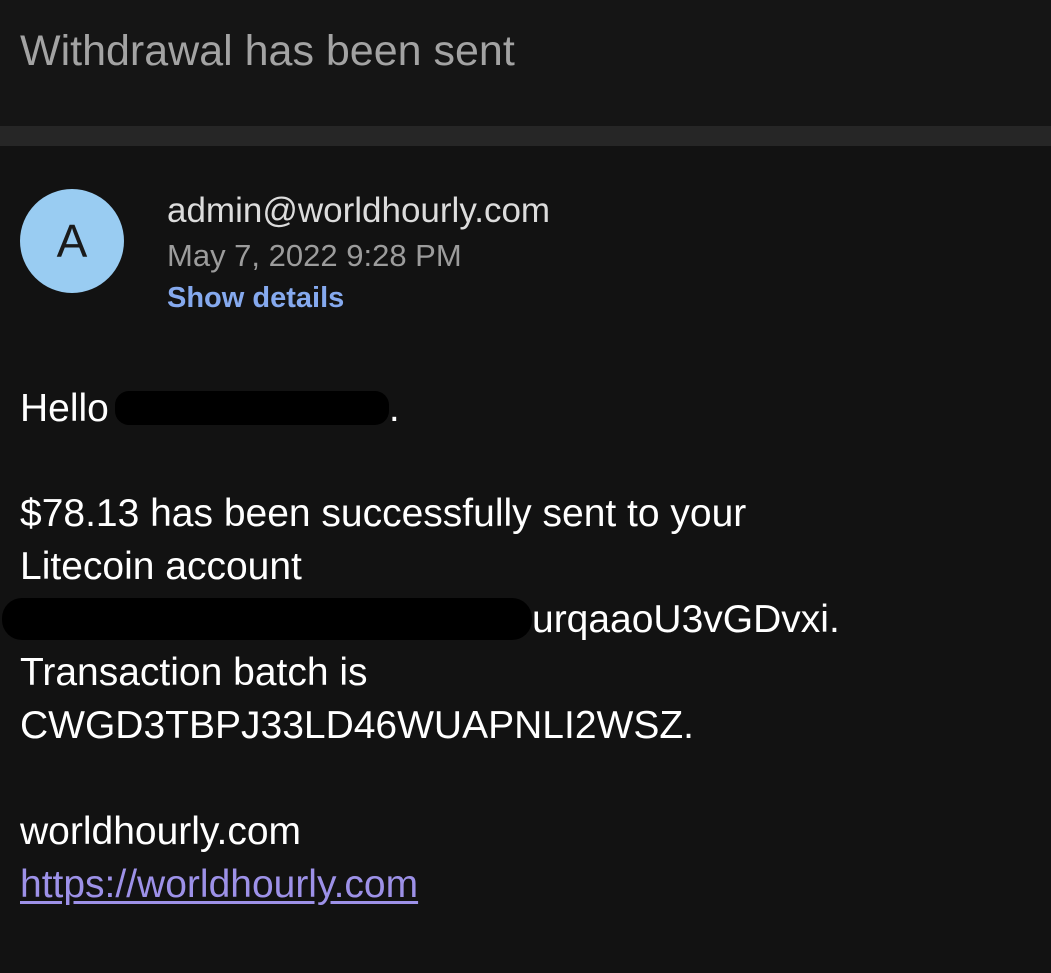 This screenshot has width=1051, height=973. Describe the element at coordinates (255, 298) in the screenshot. I see `show-details-link: Show details` at that location.